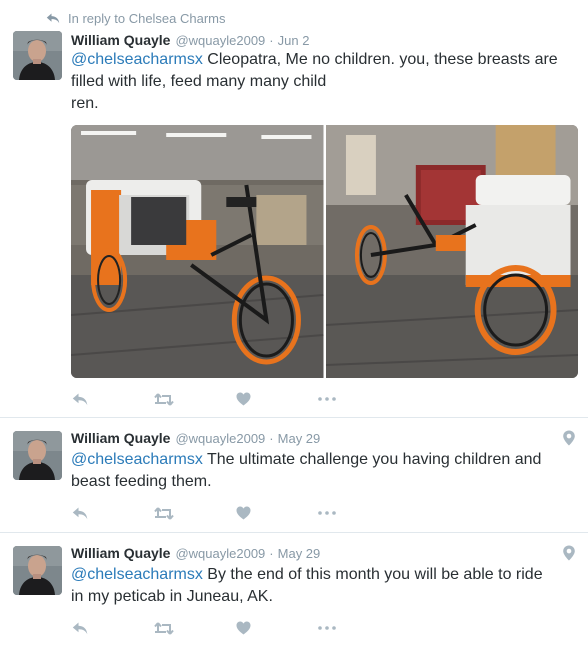  What do you see at coordinates (53, 18) in the screenshot?
I see `reply-arrow-icon` at bounding box center [53, 18].